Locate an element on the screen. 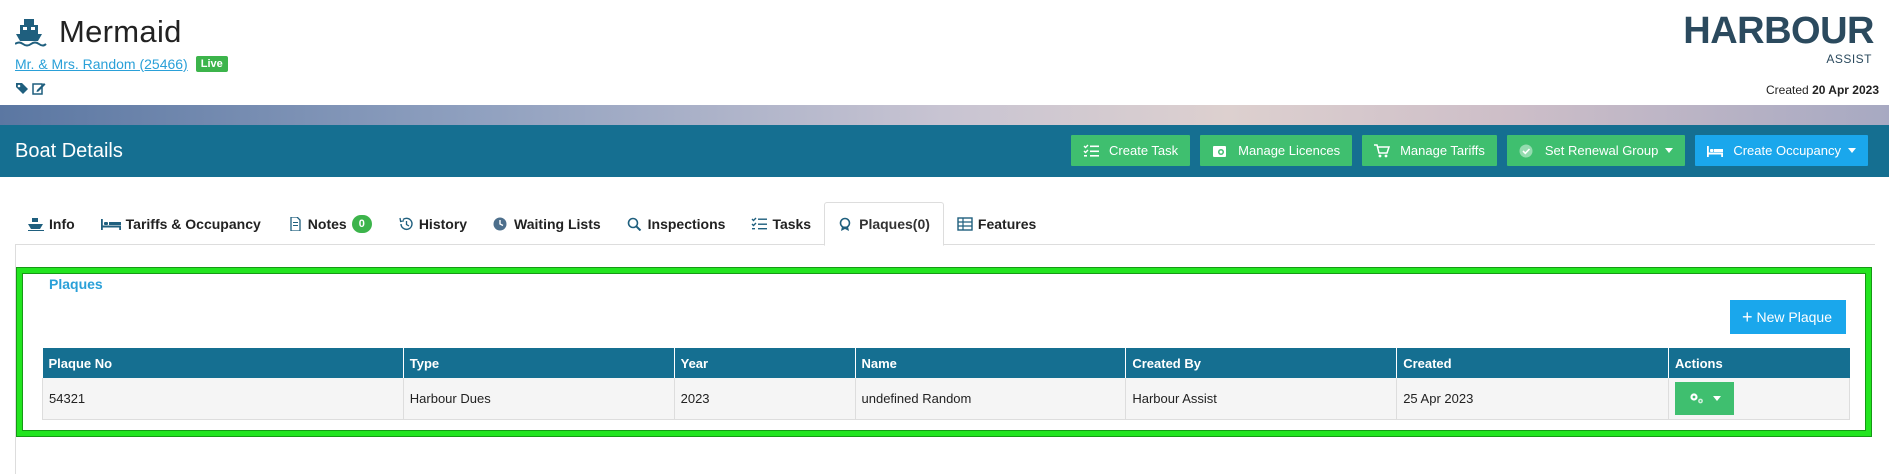  tab-waiting-lists: Waiting Lists is located at coordinates (547, 223).